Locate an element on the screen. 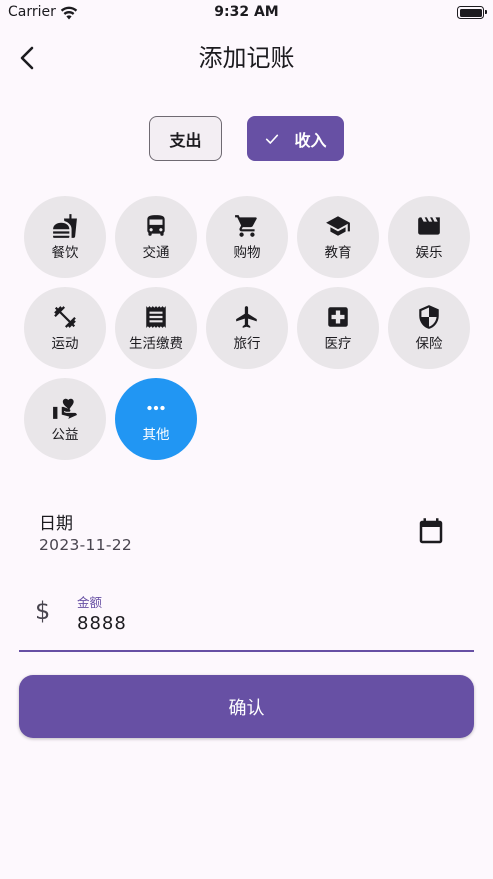  amount-underline is located at coordinates (246, 651).